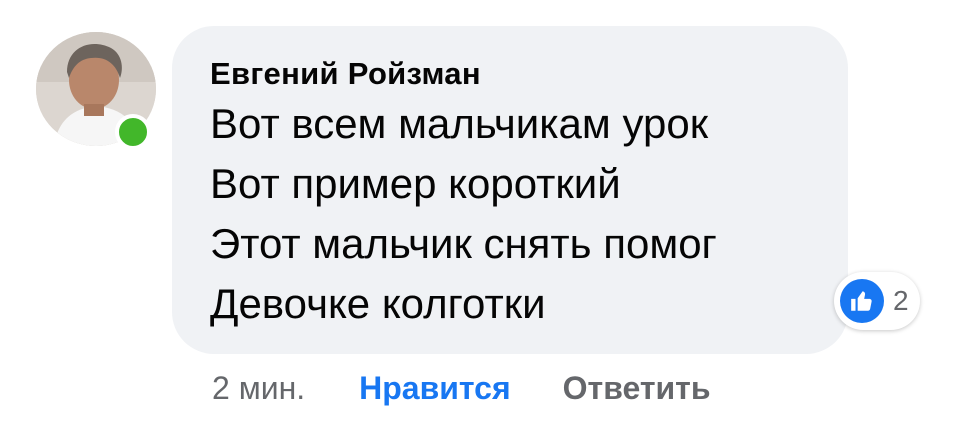 The height and width of the screenshot is (435, 954). What do you see at coordinates (637, 388) in the screenshot?
I see `reply-link: Ответить` at bounding box center [637, 388].